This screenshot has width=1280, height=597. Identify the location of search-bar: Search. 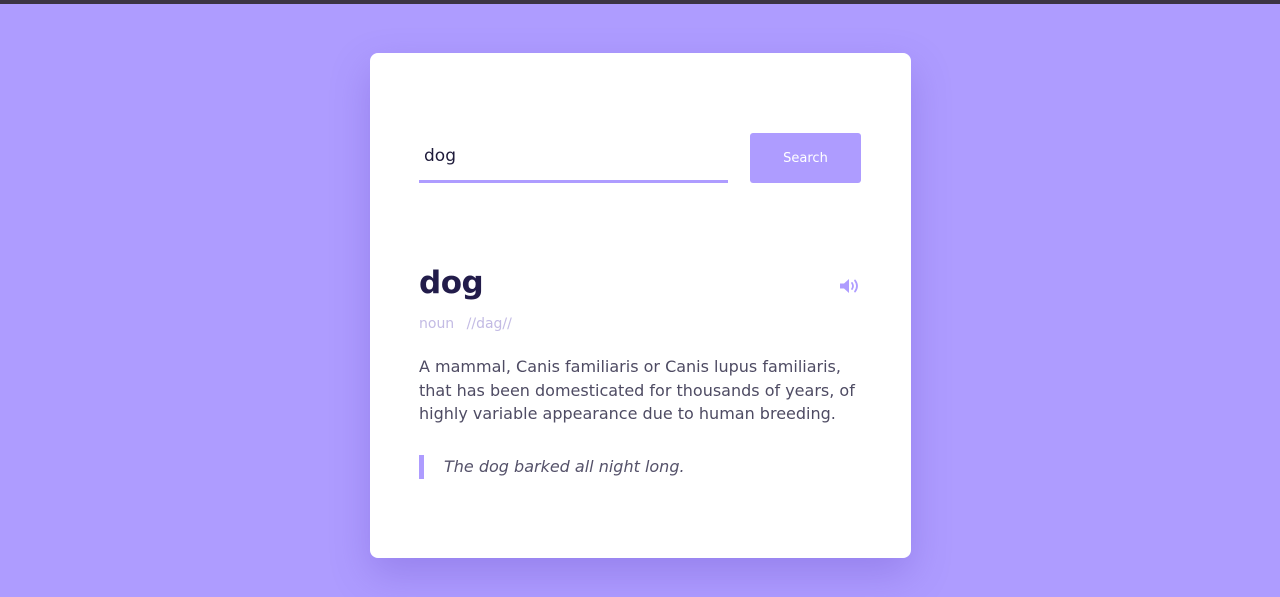
(640, 158).